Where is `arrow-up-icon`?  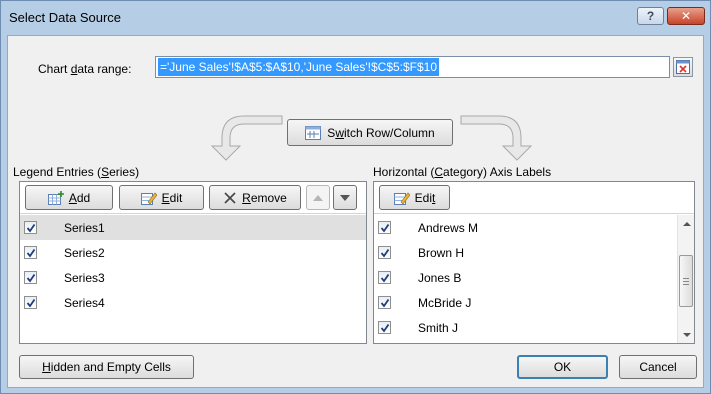
arrow-up-icon is located at coordinates (318, 197).